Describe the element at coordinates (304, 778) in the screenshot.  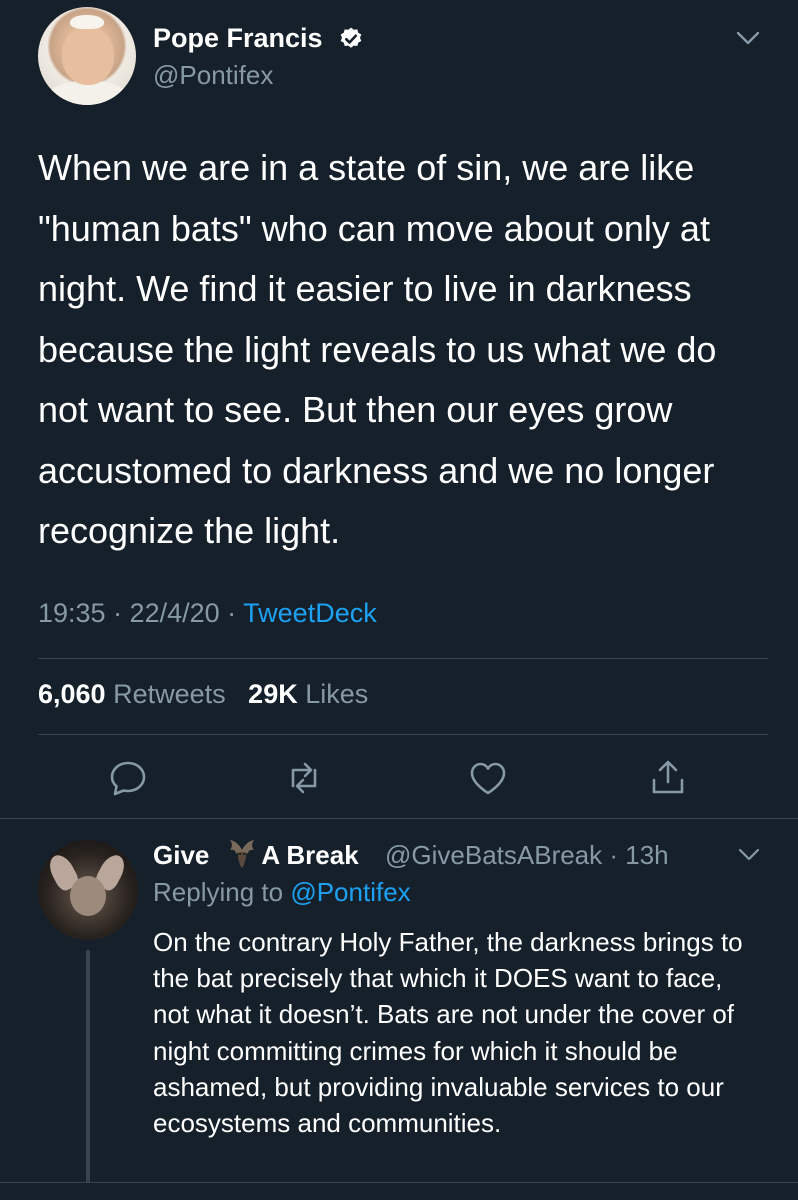
I see `retweet-icon` at that location.